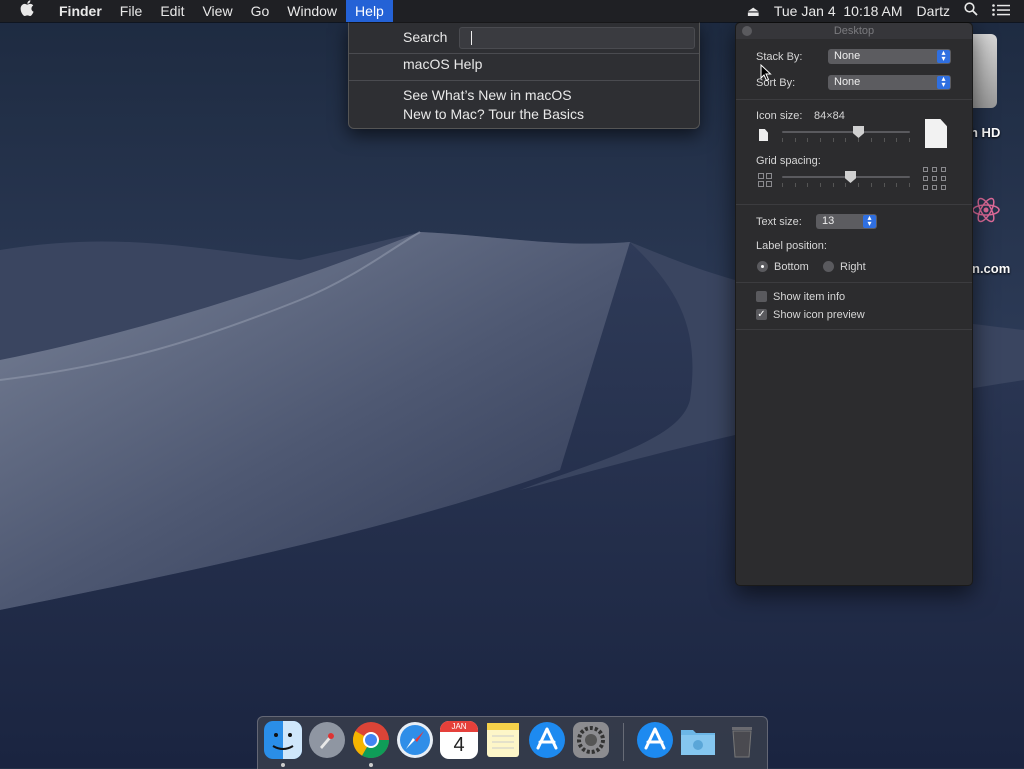  I want to click on dock: JAN 4, so click(512, 742).